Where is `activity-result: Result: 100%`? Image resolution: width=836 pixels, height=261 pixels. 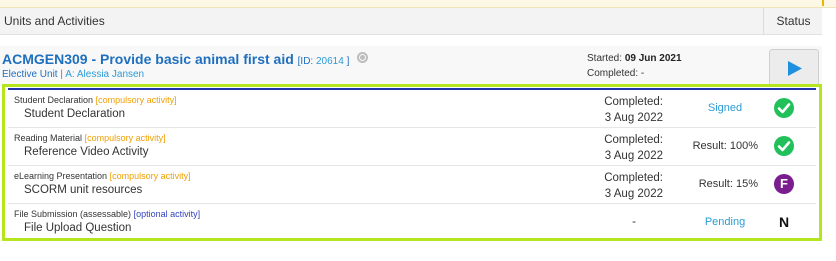
activity-result: Result: 100% is located at coordinates (725, 146).